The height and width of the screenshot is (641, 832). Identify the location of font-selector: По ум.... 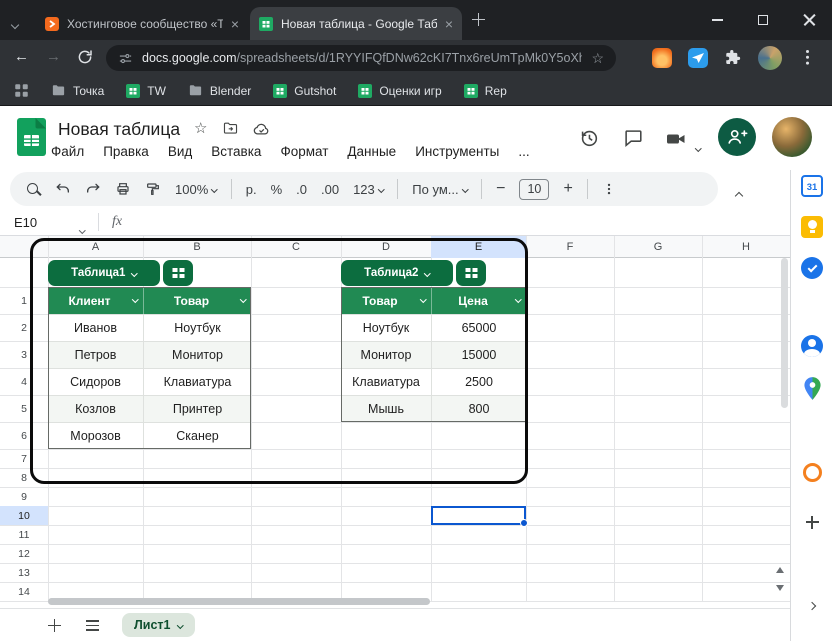
(440, 189).